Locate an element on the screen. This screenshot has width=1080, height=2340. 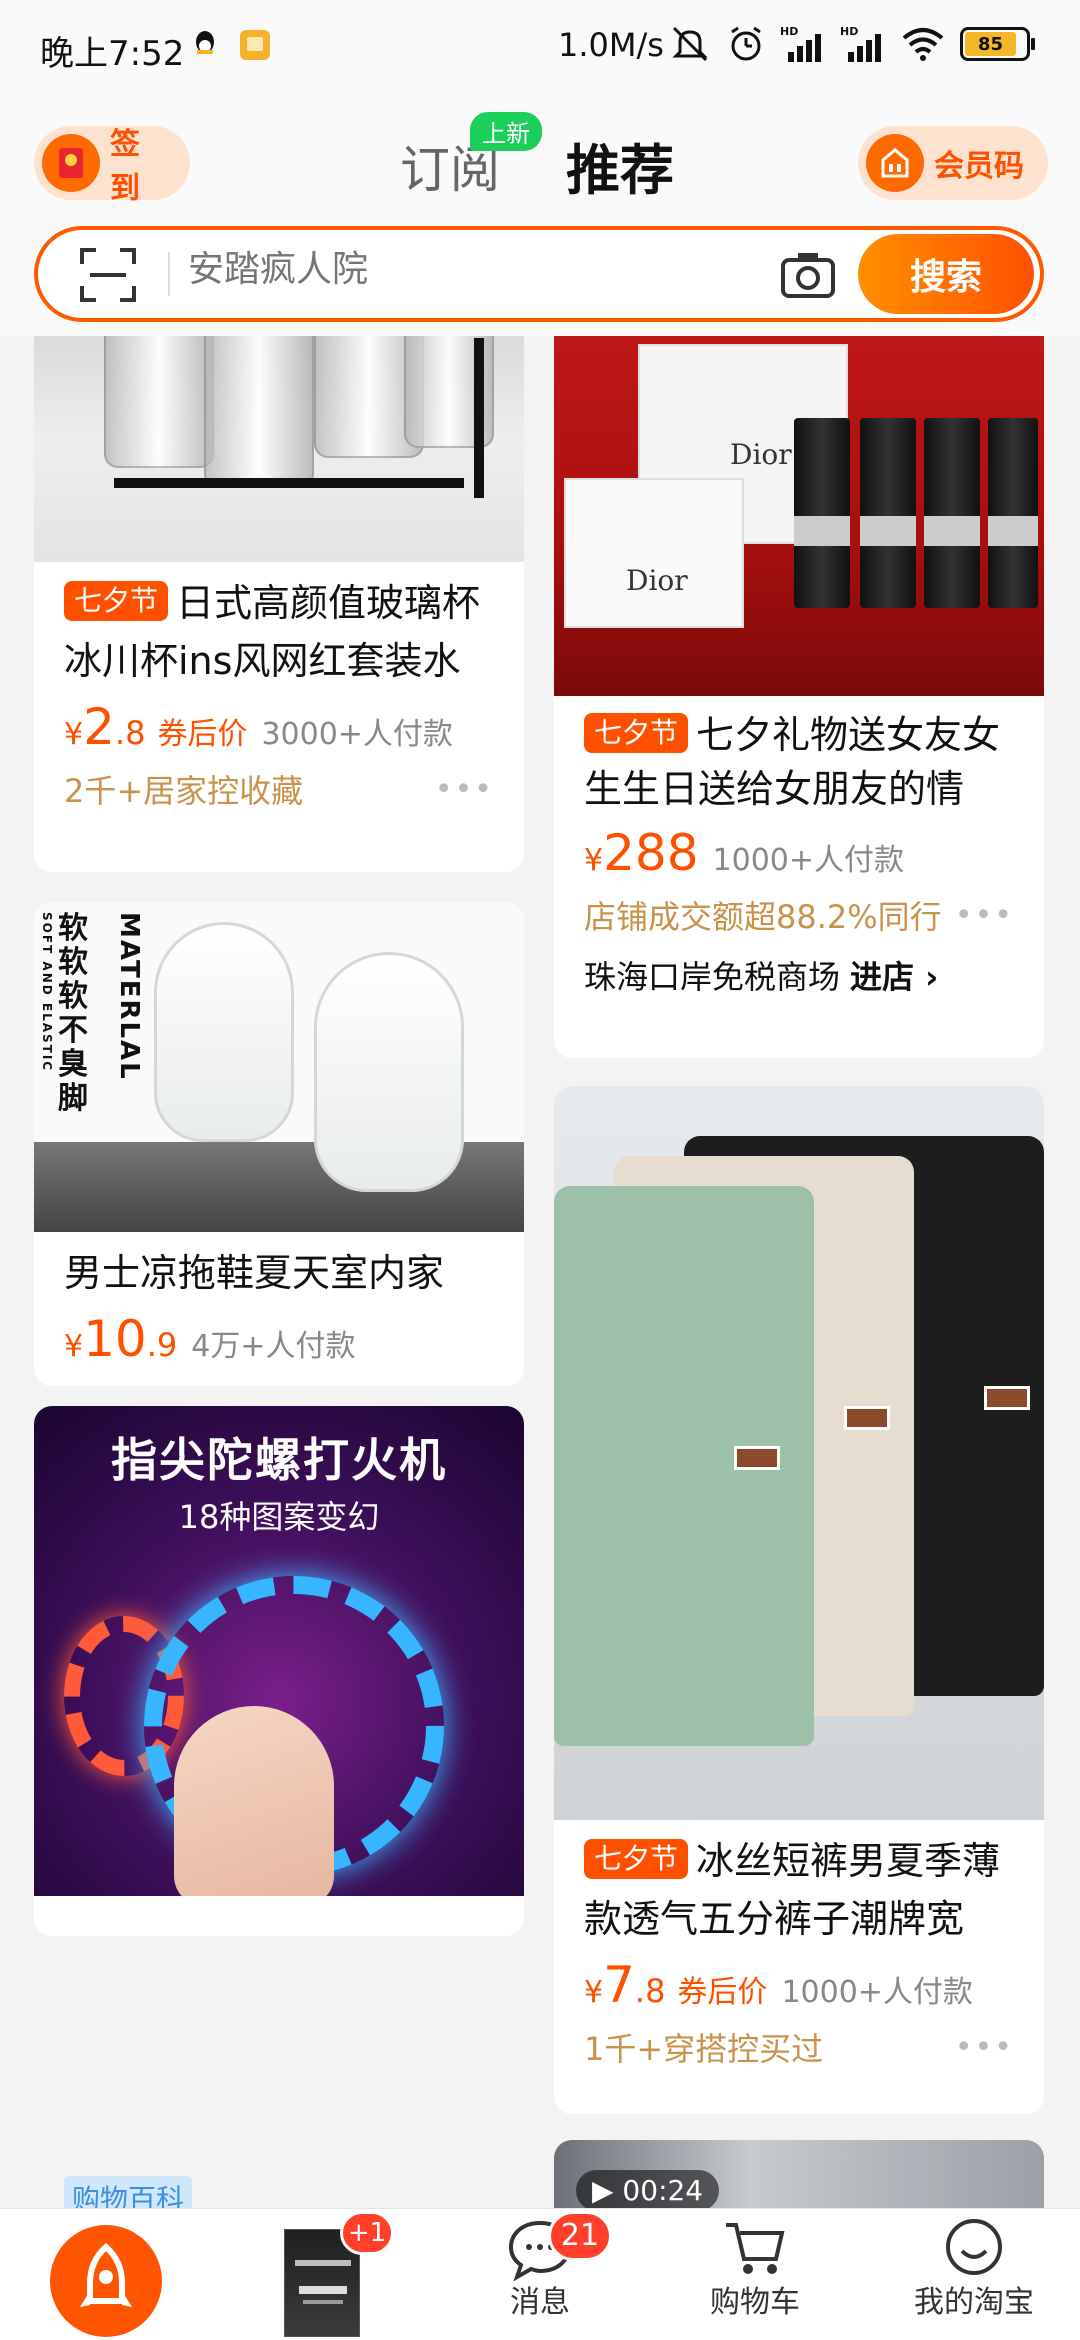
price: 10 is located at coordinates (115, 1339).